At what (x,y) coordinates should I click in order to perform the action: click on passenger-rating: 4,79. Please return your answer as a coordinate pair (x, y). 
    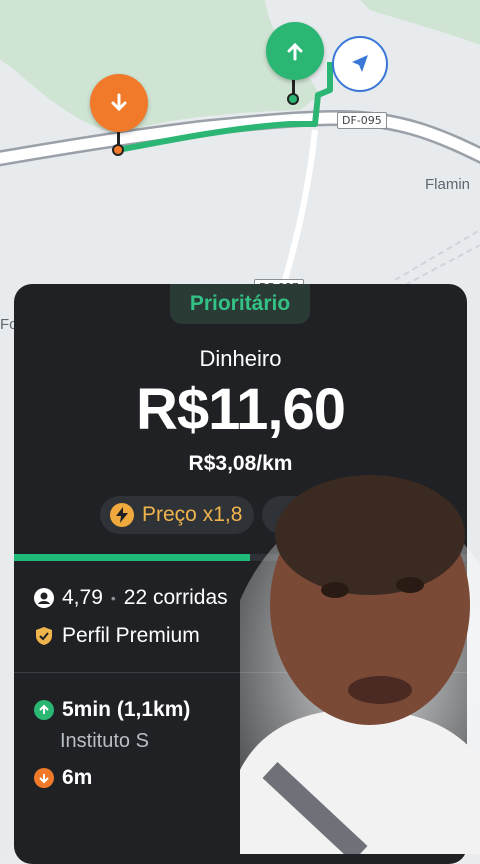
    Looking at the image, I should click on (82, 597).